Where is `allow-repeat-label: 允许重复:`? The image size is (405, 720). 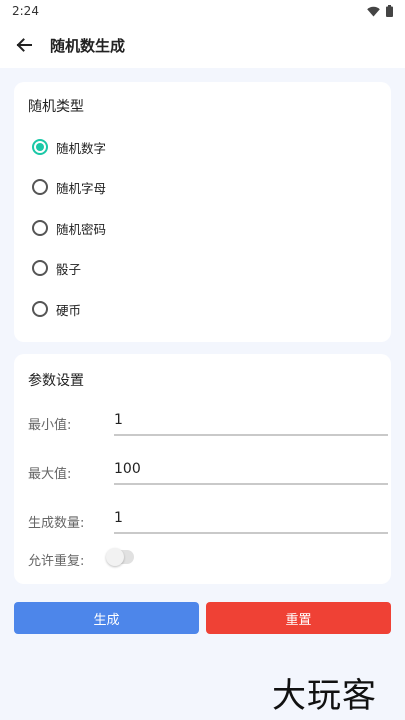 allow-repeat-label: 允许重复: is located at coordinates (56, 561).